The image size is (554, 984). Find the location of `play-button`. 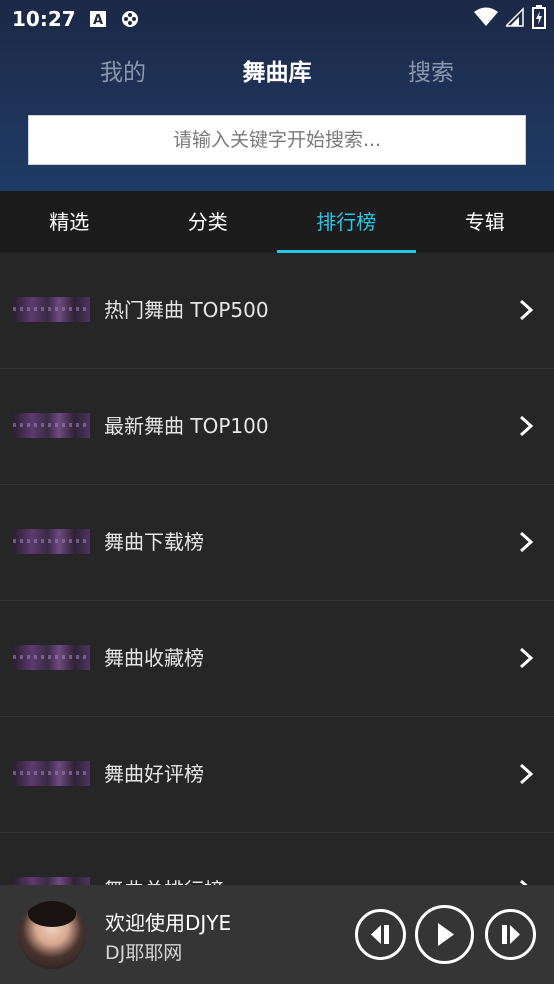

play-button is located at coordinates (444, 934).